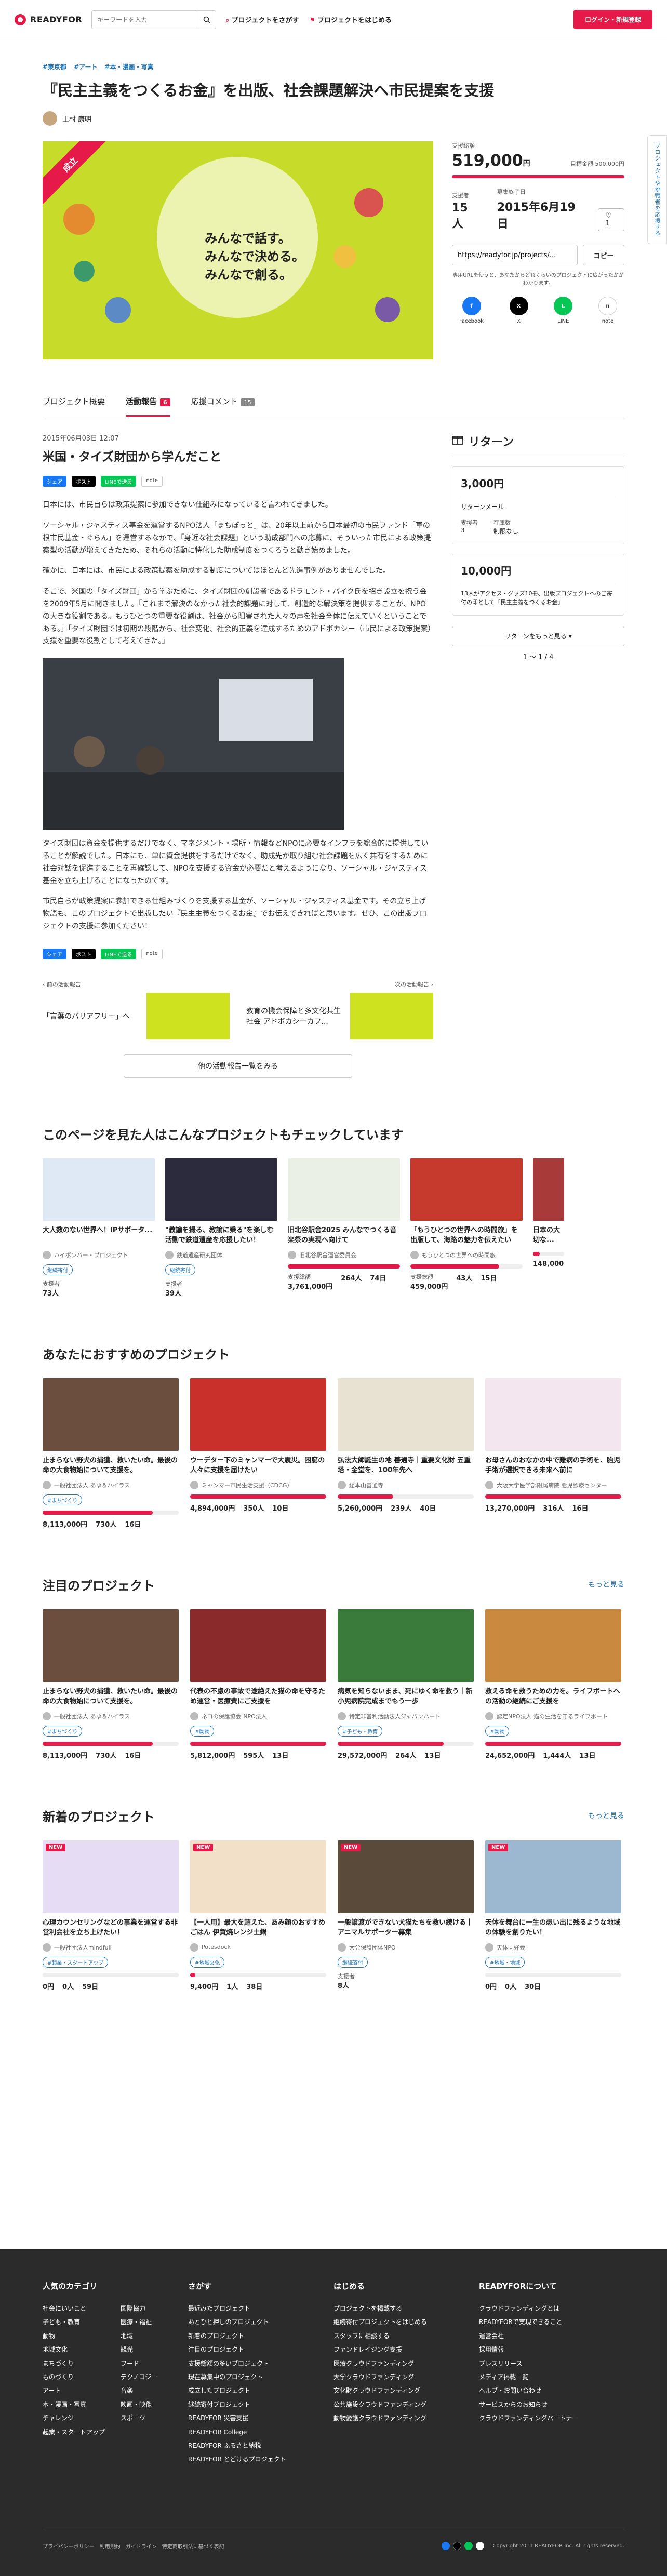 The width and height of the screenshot is (667, 2576). What do you see at coordinates (406, 2377) in the screenshot?
I see `footer-link: 大学クラウドファンディング` at bounding box center [406, 2377].